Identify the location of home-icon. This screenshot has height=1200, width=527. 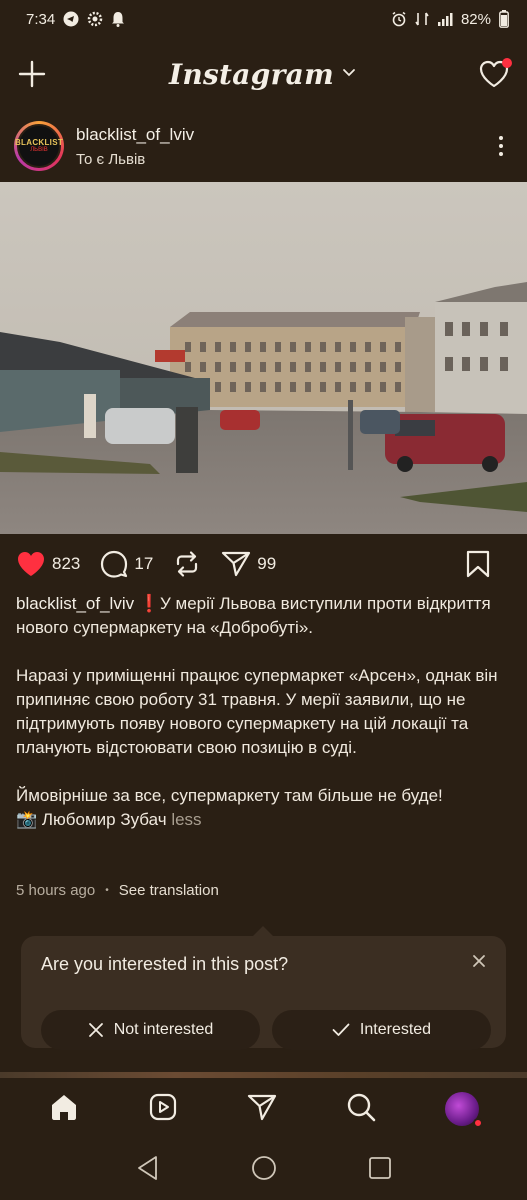
(64, 1109).